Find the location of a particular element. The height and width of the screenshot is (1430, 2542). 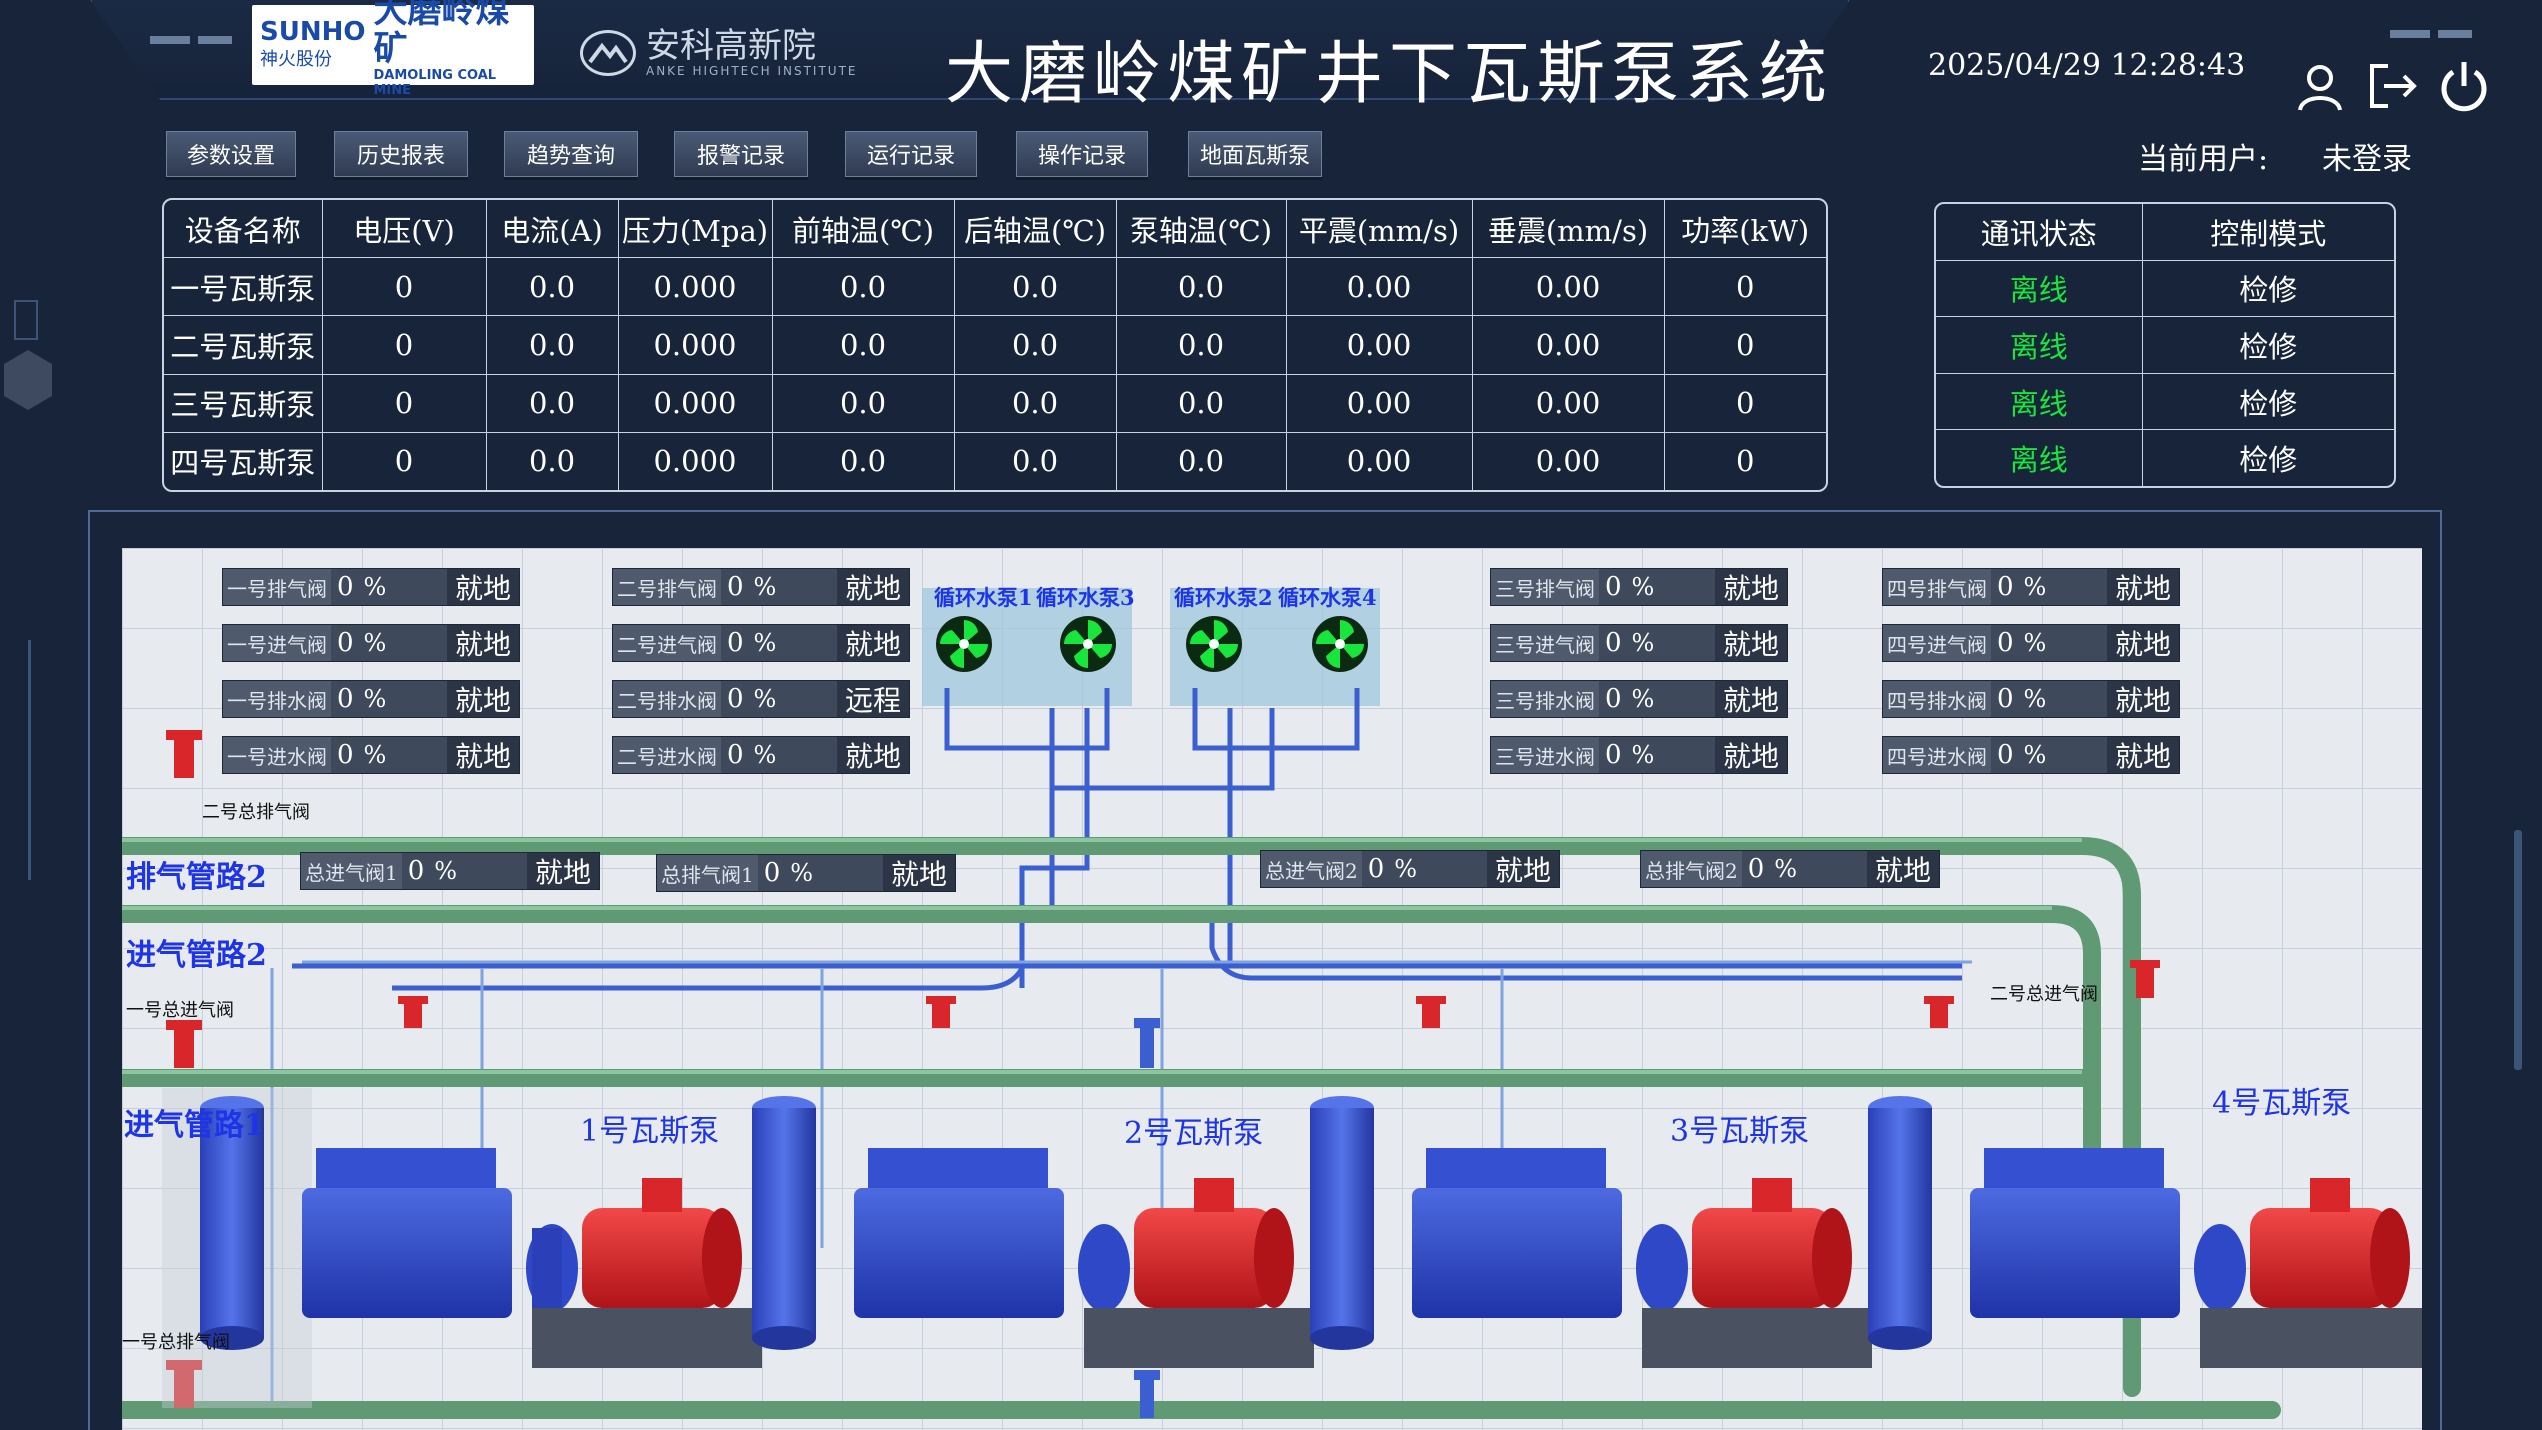

valve-tile: 三号排水阀 0% 就地 is located at coordinates (1639, 699).